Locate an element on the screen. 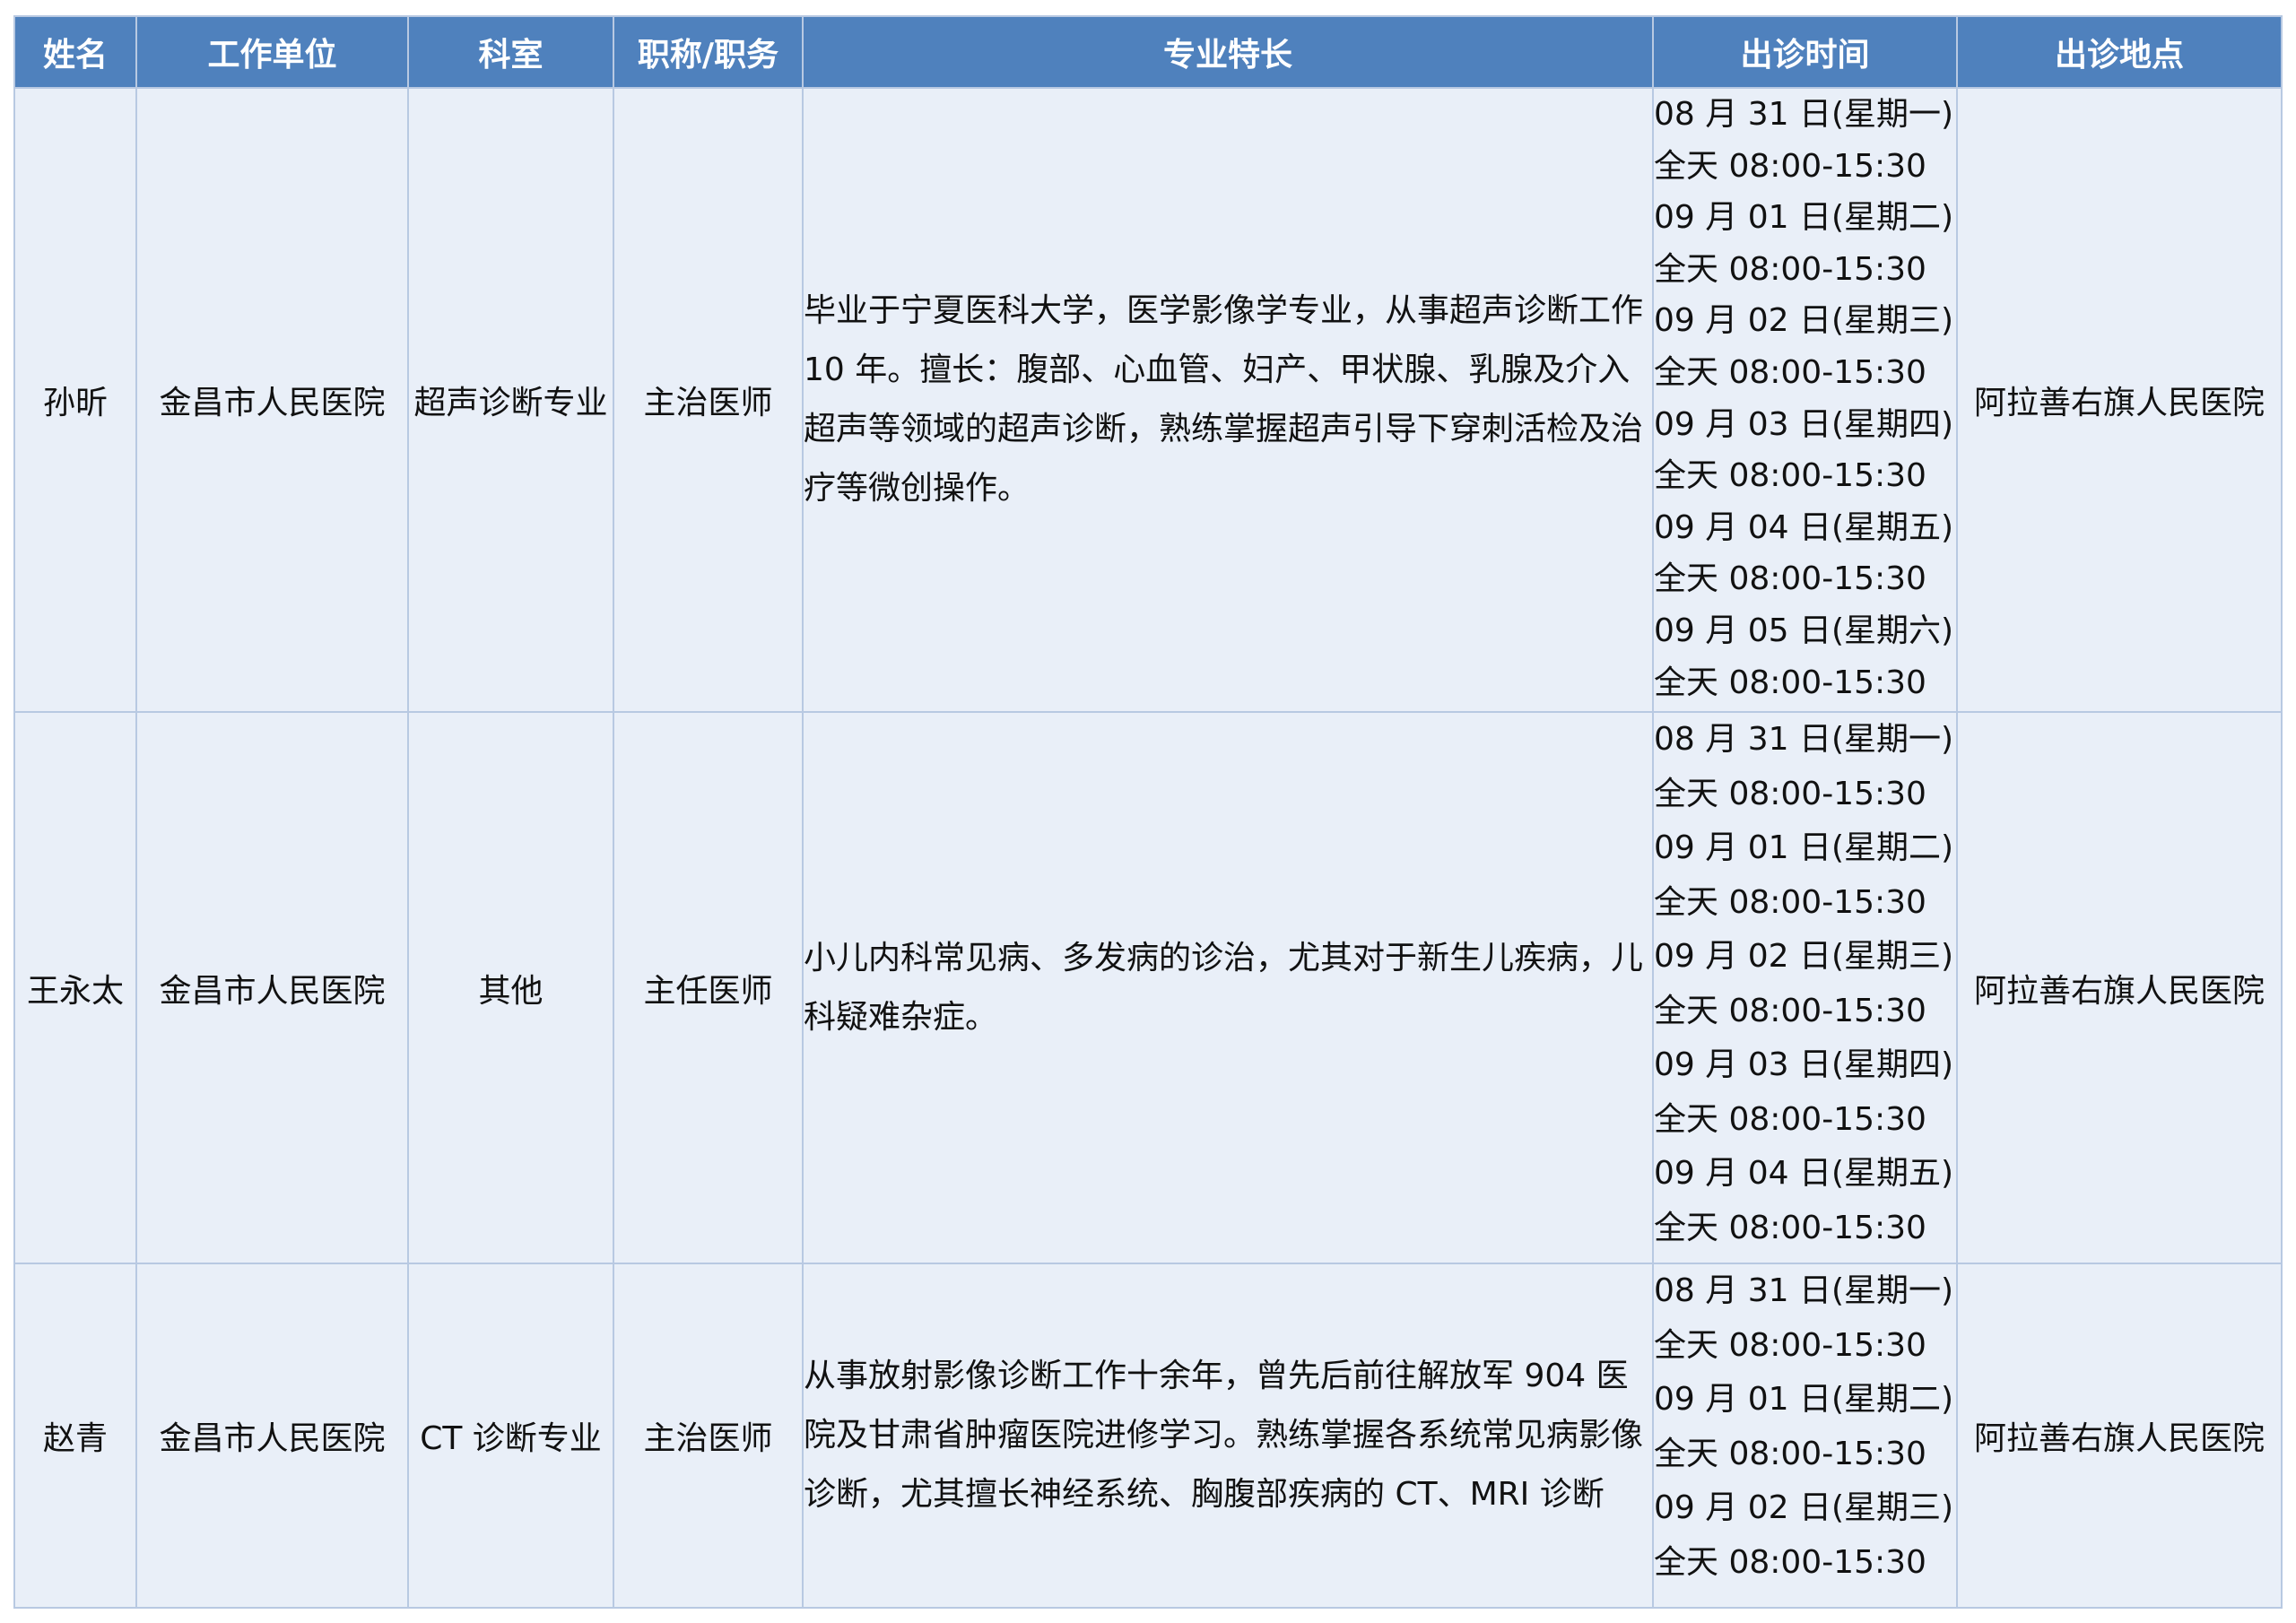 The height and width of the screenshot is (1623, 2296). job-title: 主任医师 is located at coordinates (708, 987).